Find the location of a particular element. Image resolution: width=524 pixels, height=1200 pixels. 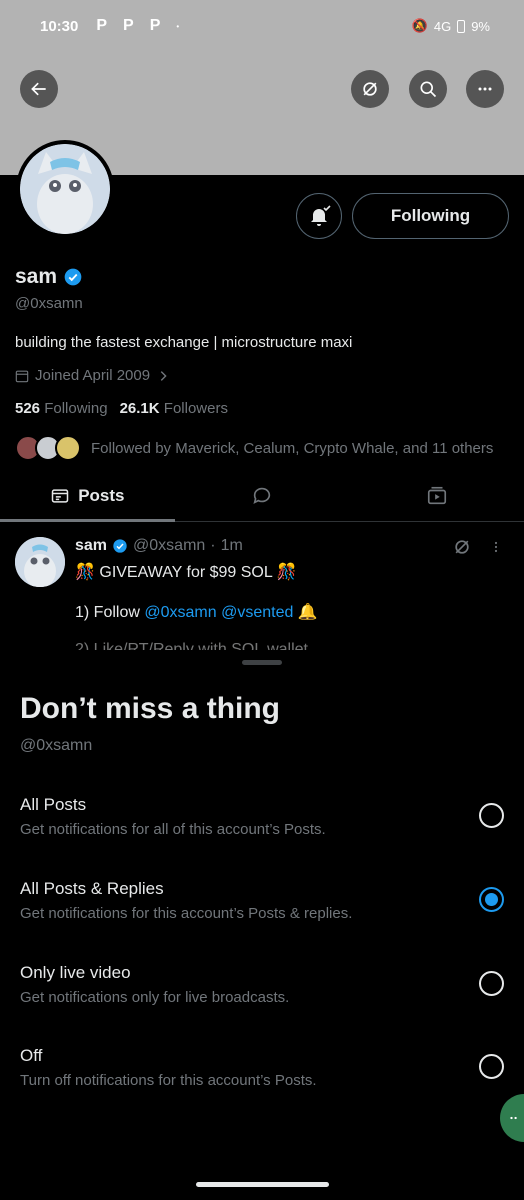

media-icon is located at coordinates (436, 495).